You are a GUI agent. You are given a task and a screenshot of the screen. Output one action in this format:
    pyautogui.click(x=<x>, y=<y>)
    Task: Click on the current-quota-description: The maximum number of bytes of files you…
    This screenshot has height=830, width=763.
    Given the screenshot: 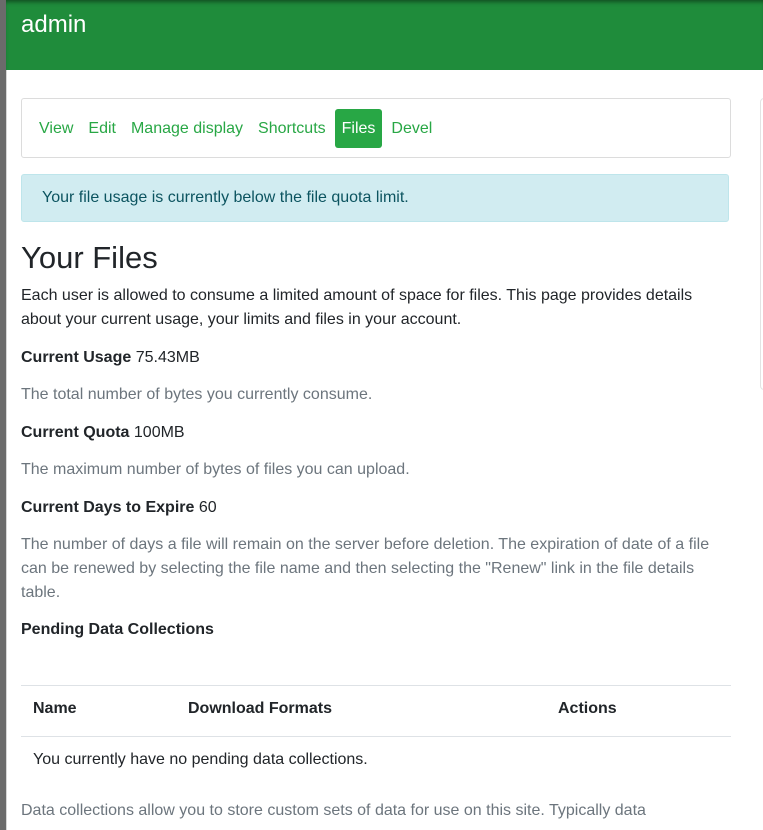 What is the action you would take?
    pyautogui.click(x=215, y=469)
    